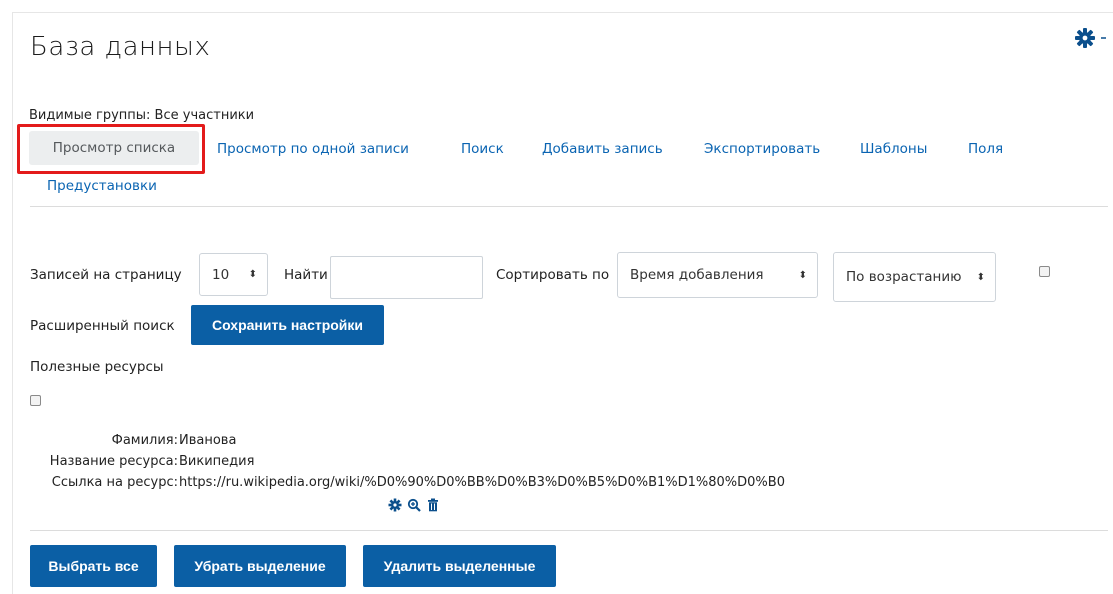 The height and width of the screenshot is (594, 1113). What do you see at coordinates (113, 461) in the screenshot?
I see `field-name-resource: Название ресурса:` at bounding box center [113, 461].